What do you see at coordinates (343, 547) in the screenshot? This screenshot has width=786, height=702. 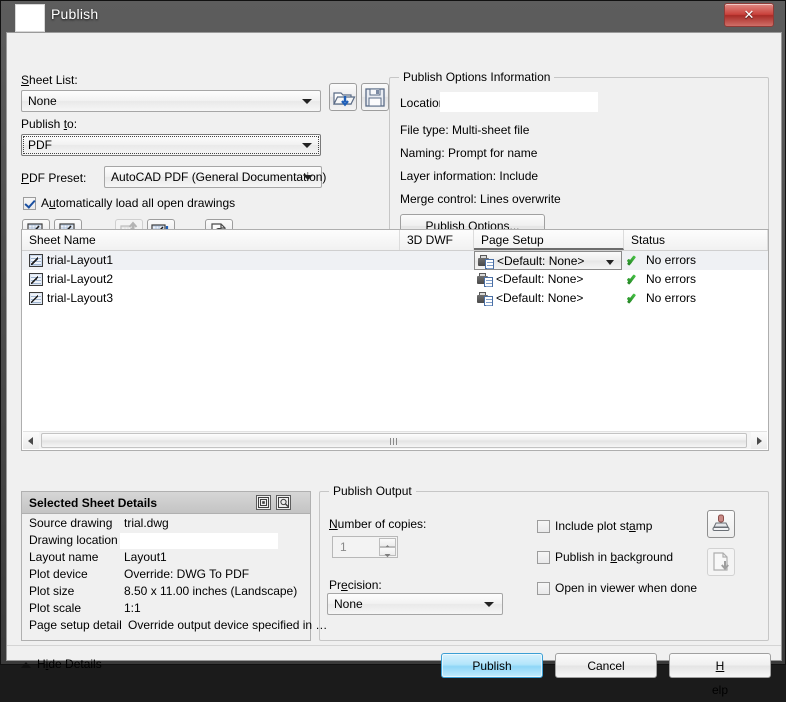 I see `number-of-copies-value: 1` at bounding box center [343, 547].